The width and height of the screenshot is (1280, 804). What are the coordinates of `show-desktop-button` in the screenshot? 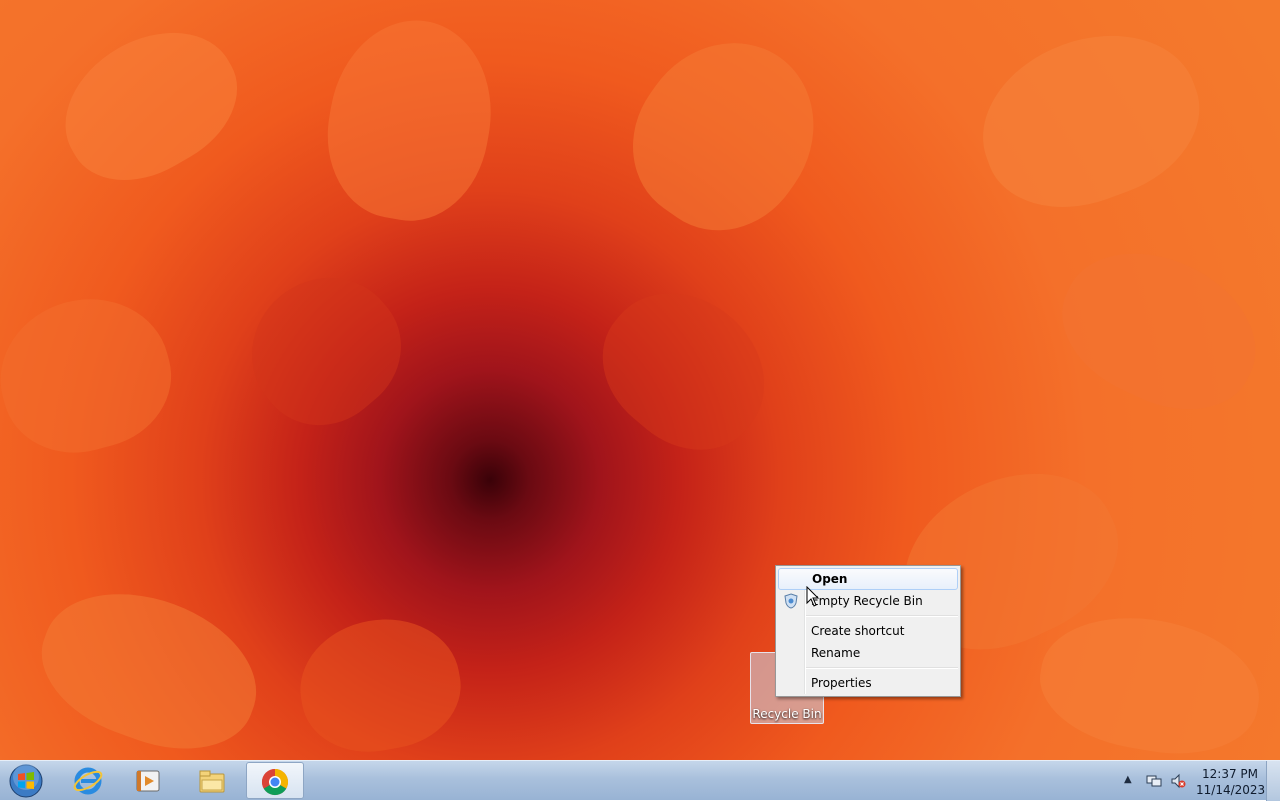 It's located at (1273, 781).